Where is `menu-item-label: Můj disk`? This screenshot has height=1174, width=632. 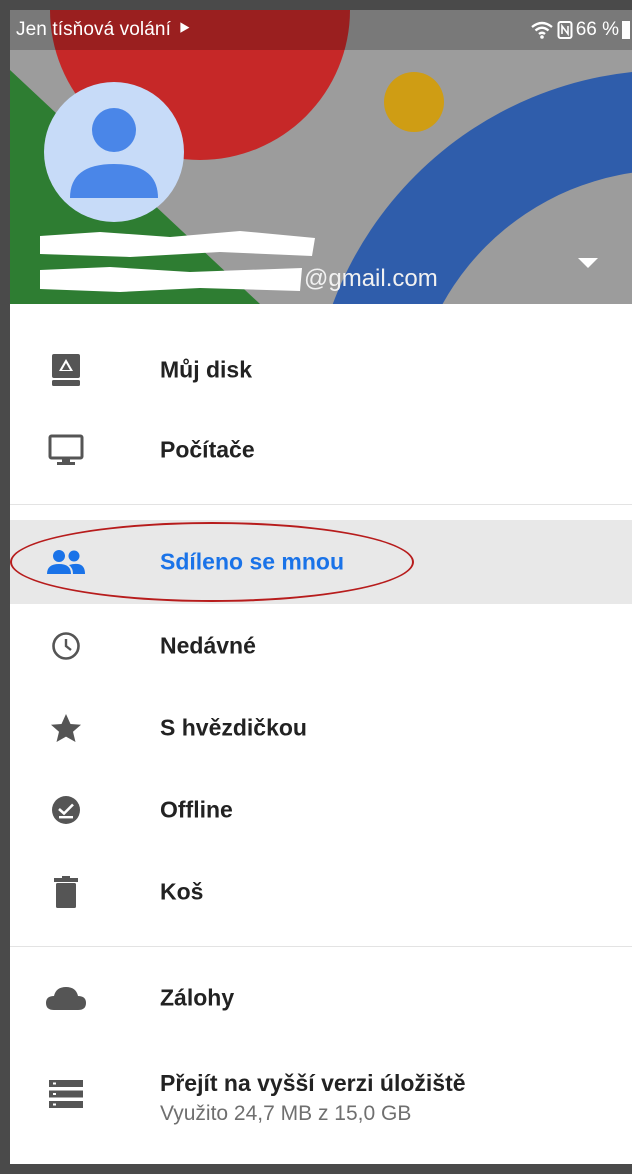
menu-item-label: Můj disk is located at coordinates (206, 369).